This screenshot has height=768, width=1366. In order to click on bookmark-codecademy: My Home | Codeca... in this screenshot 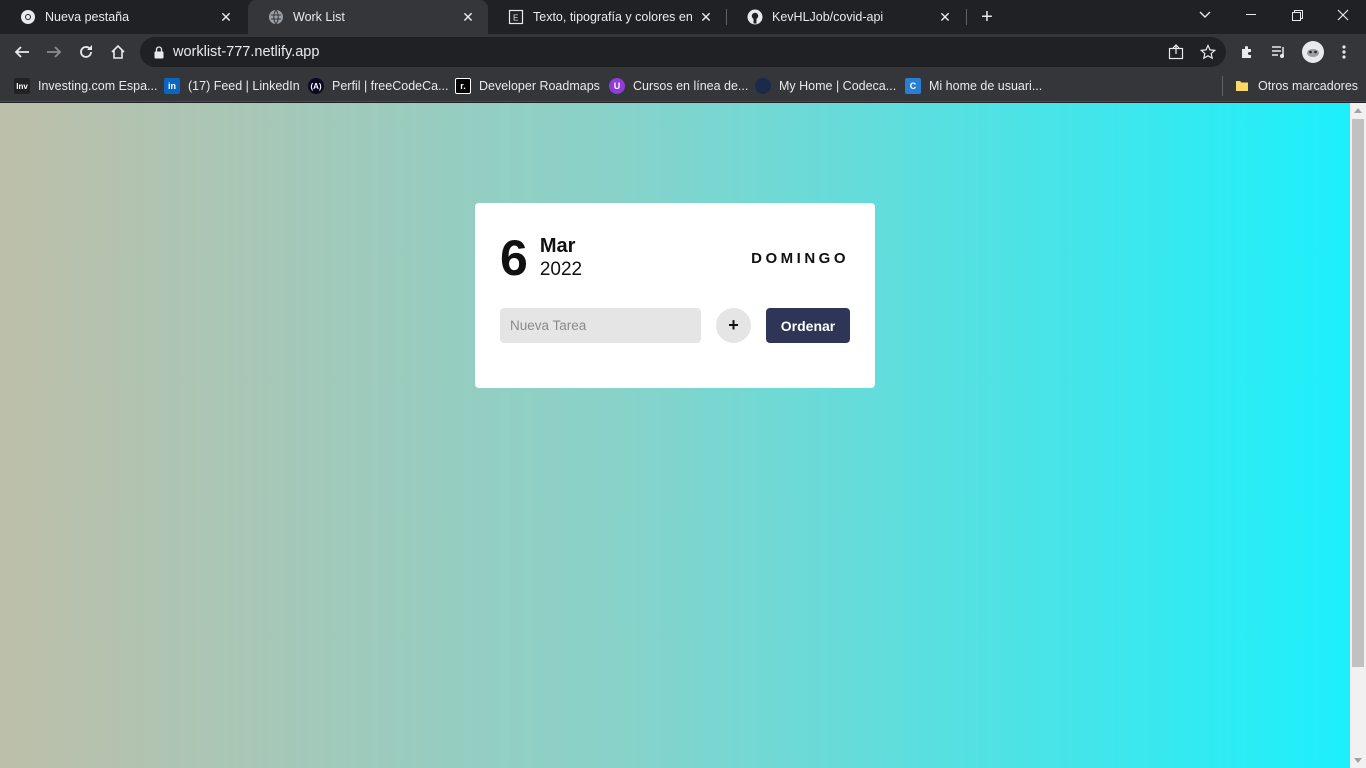, I will do `click(825, 86)`.